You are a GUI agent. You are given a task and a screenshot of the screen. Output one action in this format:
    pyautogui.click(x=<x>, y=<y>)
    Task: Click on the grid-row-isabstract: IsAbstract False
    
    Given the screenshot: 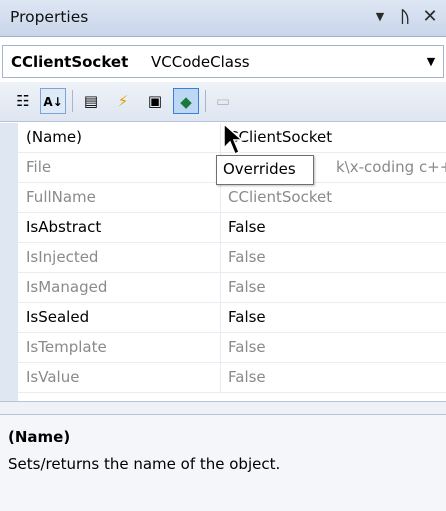 What is the action you would take?
    pyautogui.click(x=232, y=228)
    